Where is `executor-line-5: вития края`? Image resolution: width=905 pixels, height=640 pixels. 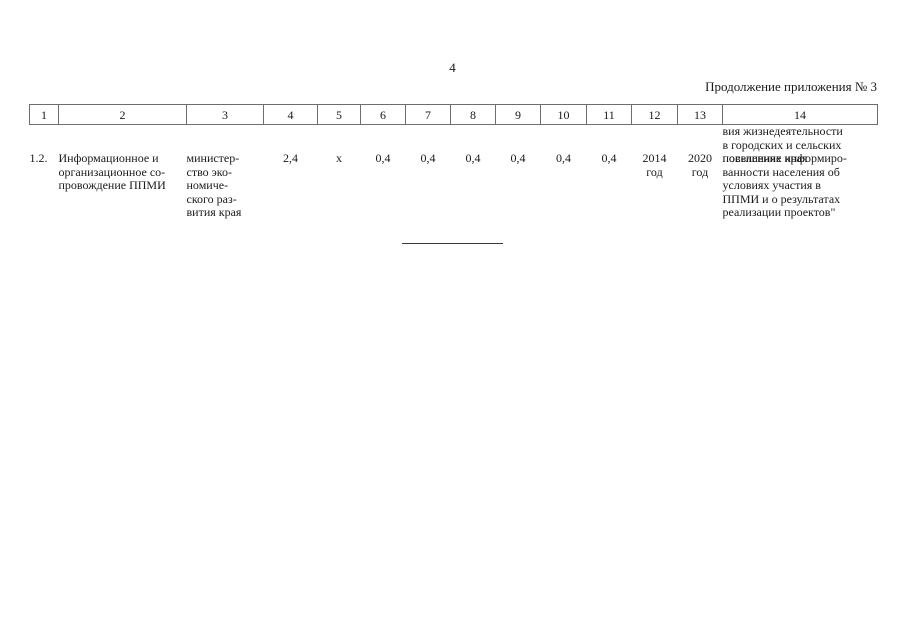 executor-line-5: вития края is located at coordinates (214, 212).